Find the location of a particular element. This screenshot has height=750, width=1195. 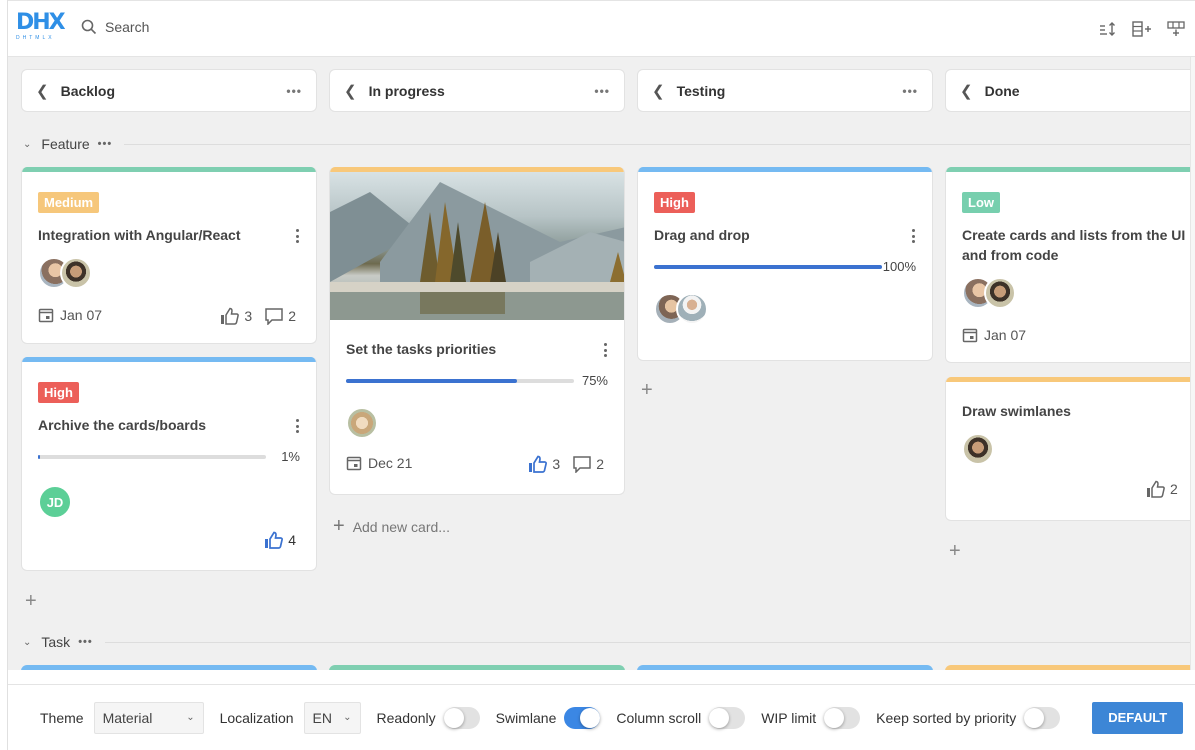

column-header-backlog: ❮ Backlog ••• is located at coordinates (169, 90).